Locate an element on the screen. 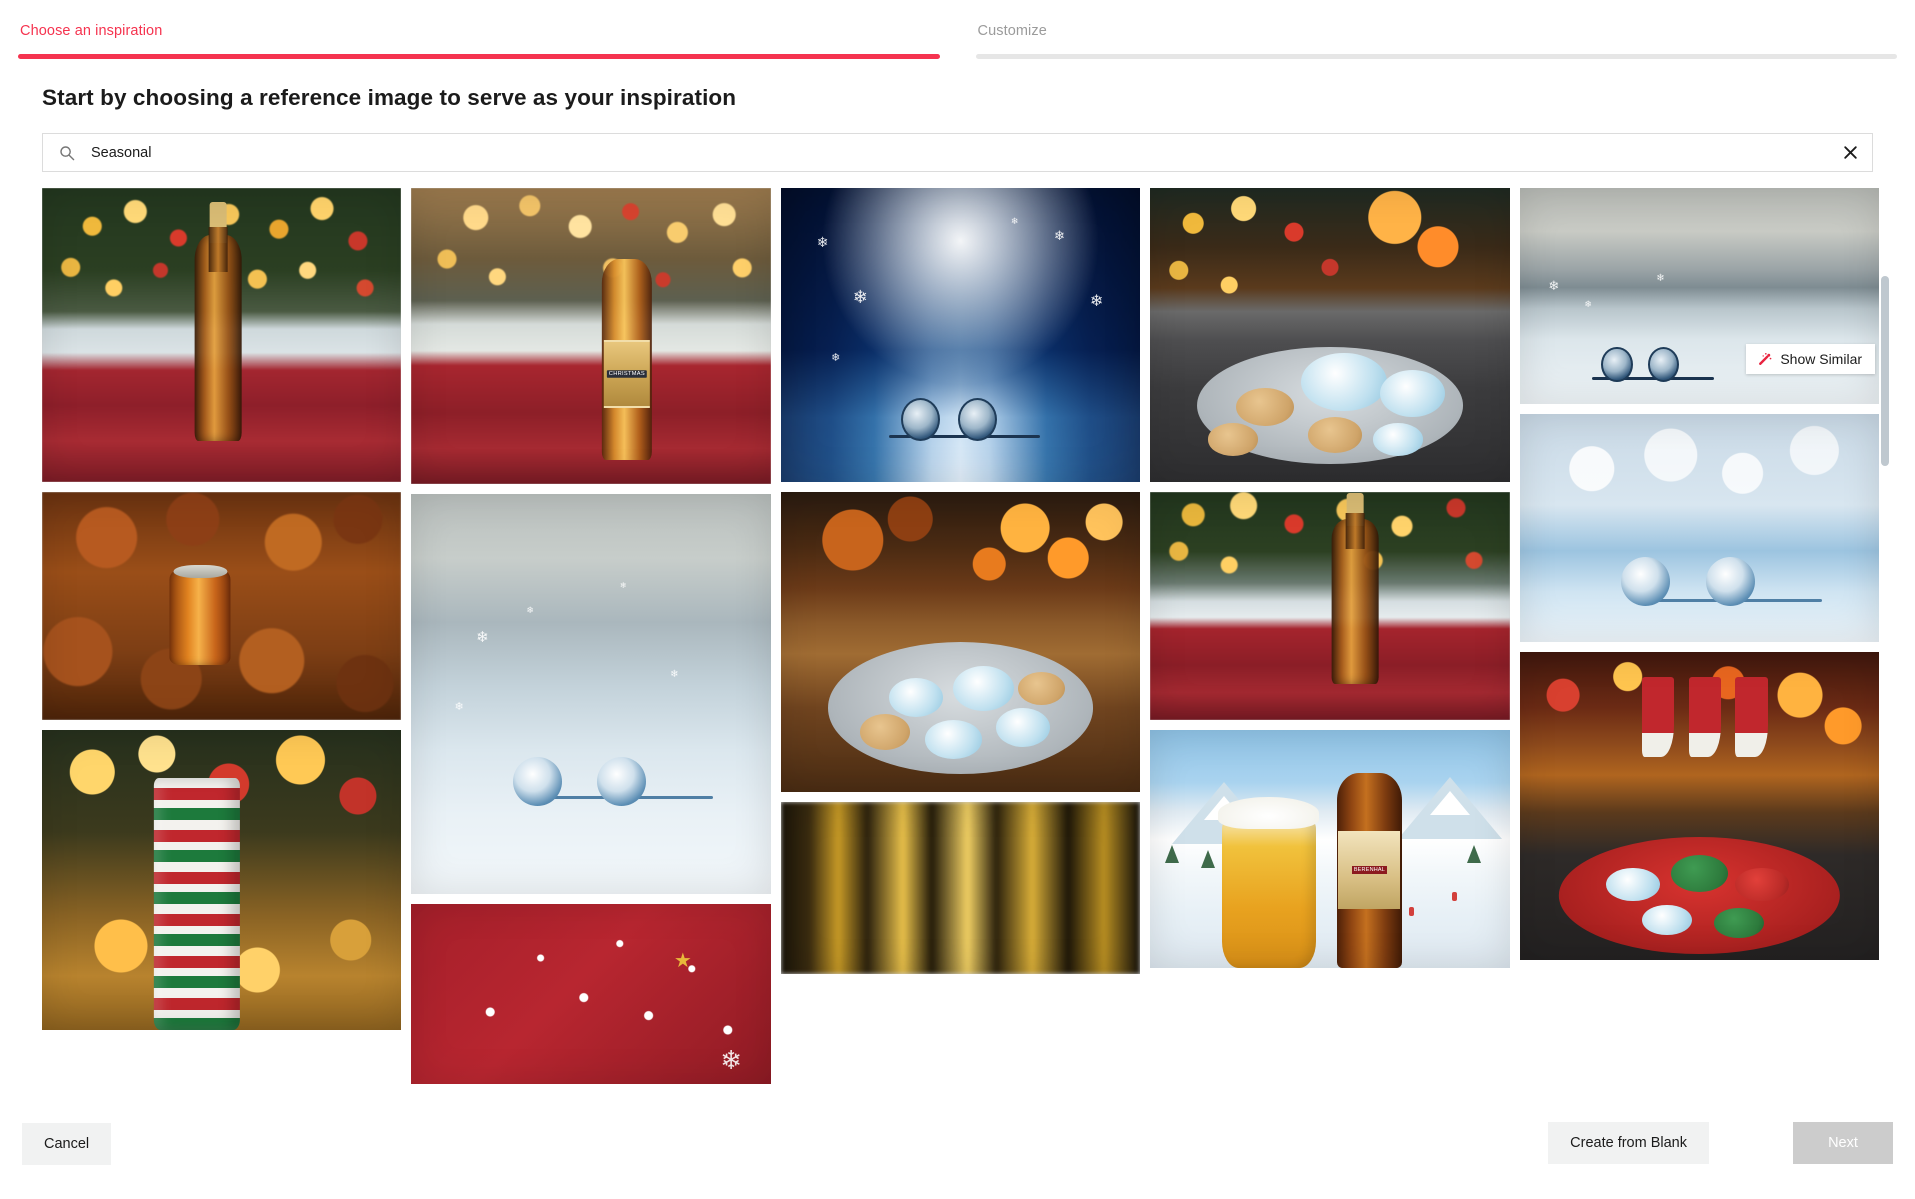  tab-customize-label: Customize is located at coordinates (1012, 31).